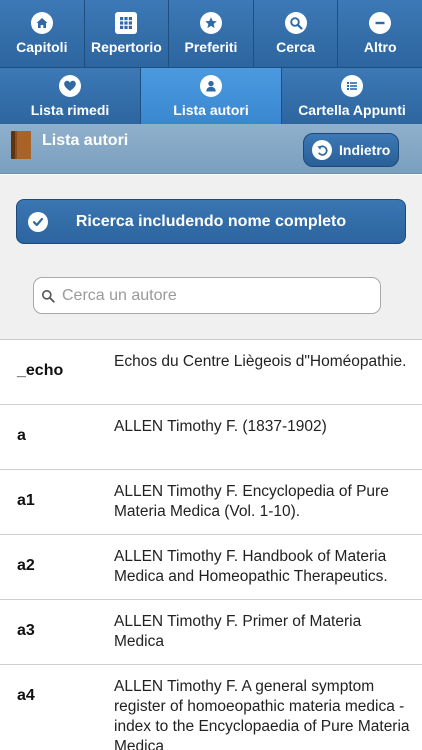 The image size is (422, 750). Describe the element at coordinates (220, 426) in the screenshot. I see `author-name: ALLEN Timothy F. (1837-1902)` at that location.